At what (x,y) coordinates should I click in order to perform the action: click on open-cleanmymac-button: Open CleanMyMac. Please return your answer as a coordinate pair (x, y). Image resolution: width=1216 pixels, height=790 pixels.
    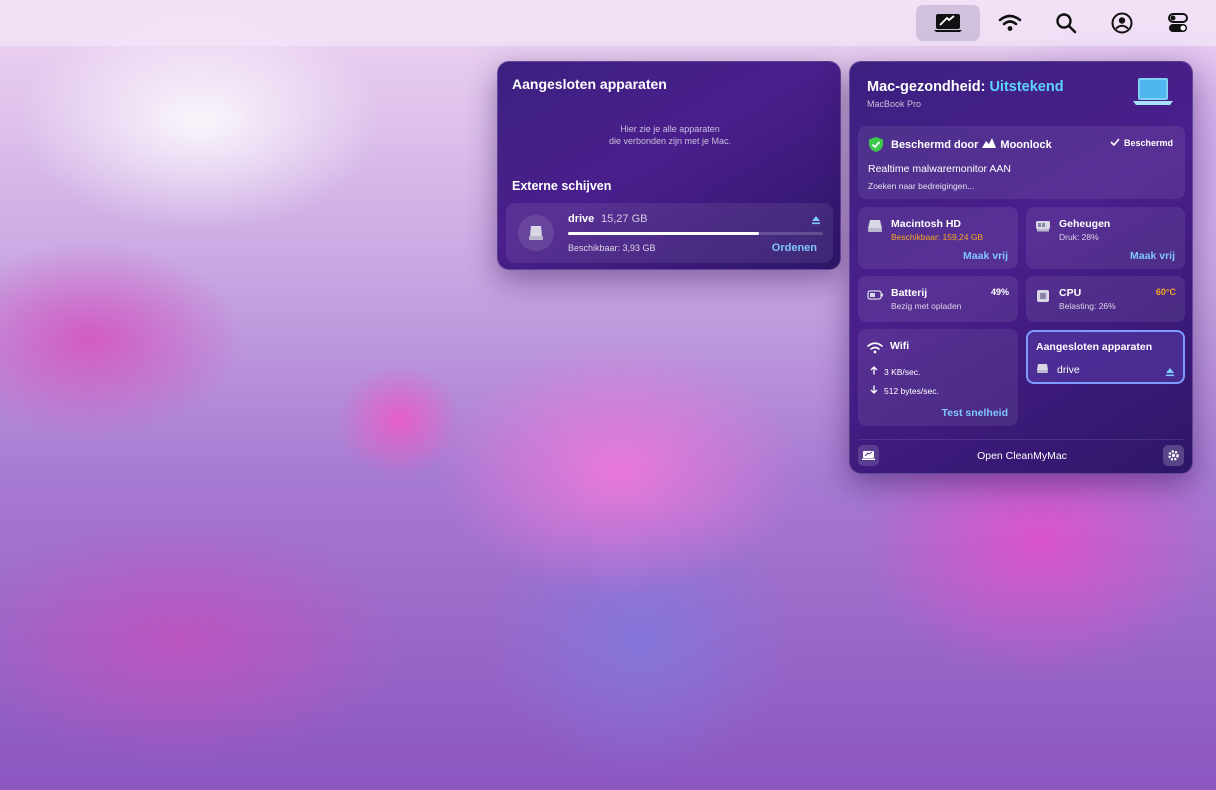
    Looking at the image, I should click on (1022, 456).